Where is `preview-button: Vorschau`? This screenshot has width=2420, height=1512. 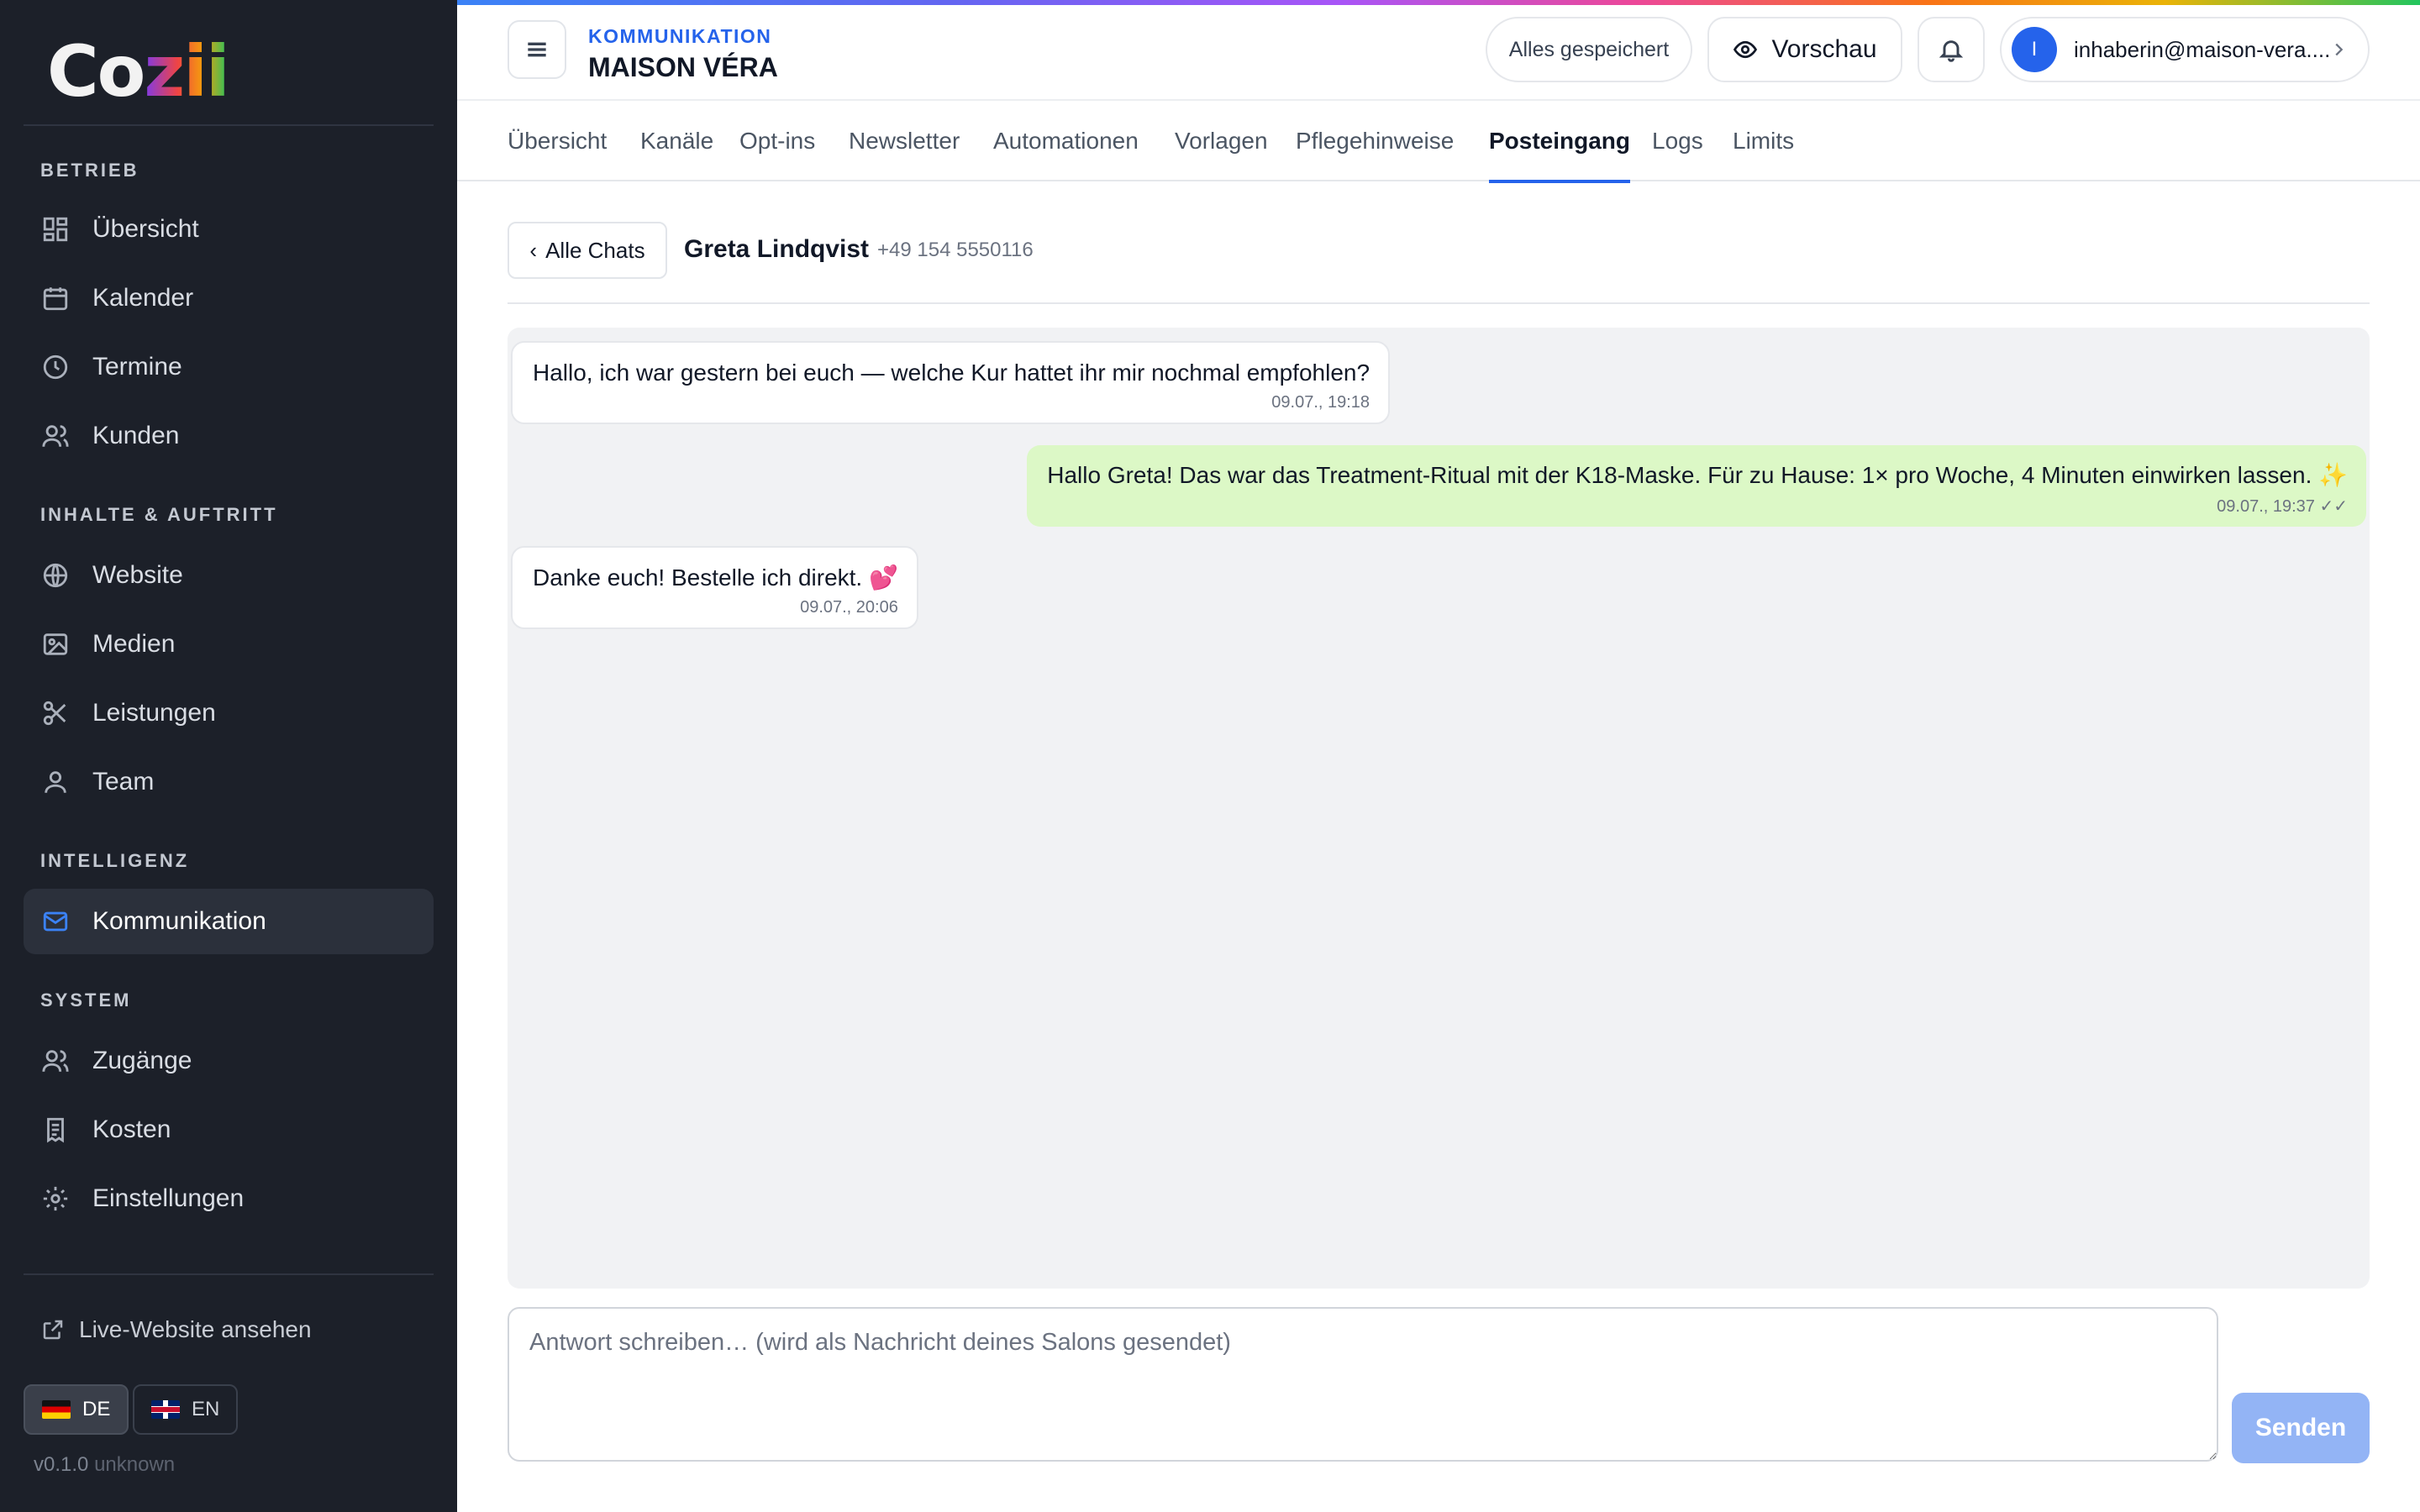 preview-button: Vorschau is located at coordinates (1804, 49).